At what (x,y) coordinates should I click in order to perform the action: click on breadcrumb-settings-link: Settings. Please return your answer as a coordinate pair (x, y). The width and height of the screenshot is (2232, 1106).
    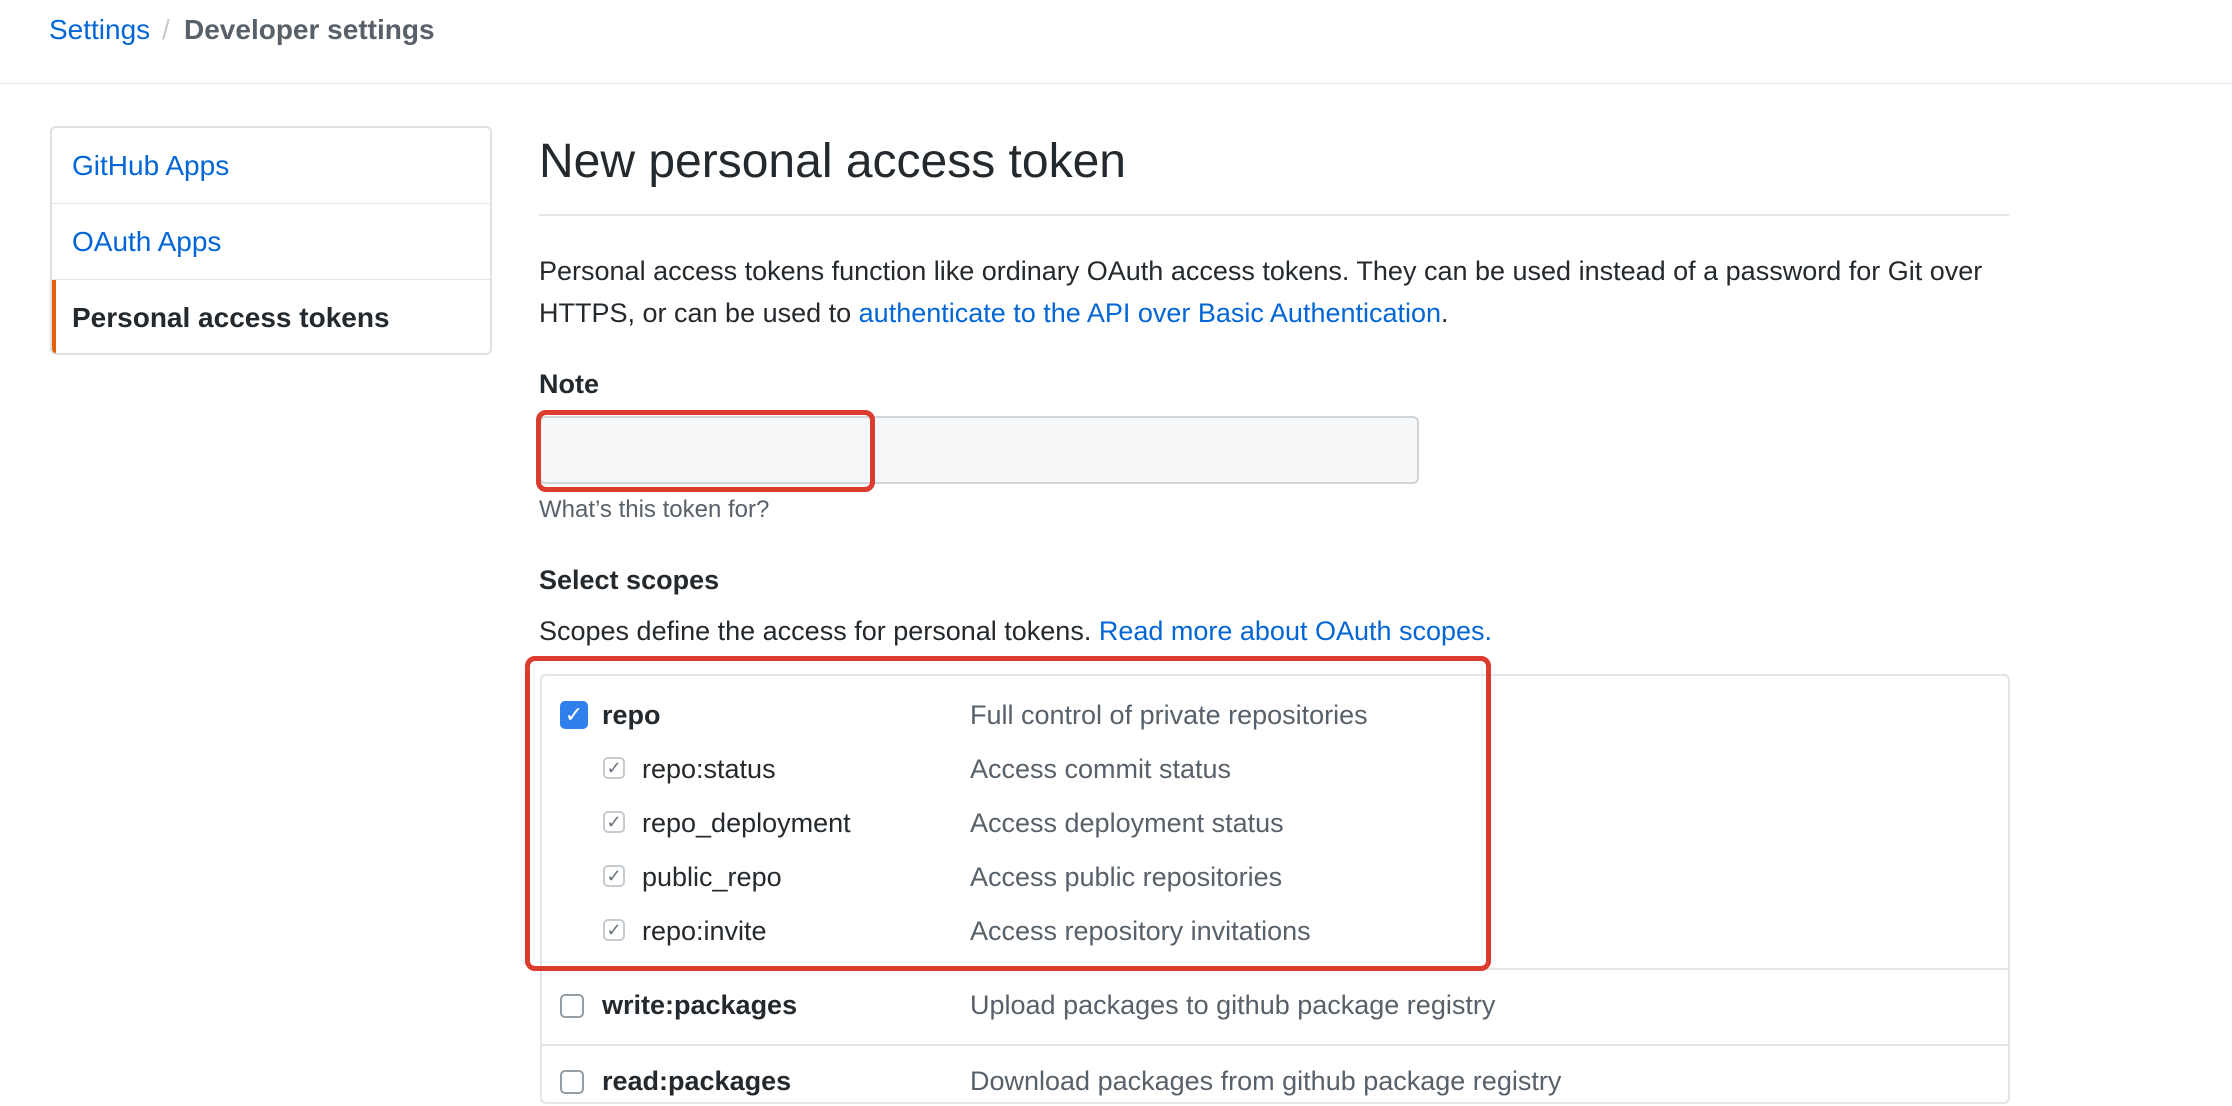
    Looking at the image, I should click on (99, 30).